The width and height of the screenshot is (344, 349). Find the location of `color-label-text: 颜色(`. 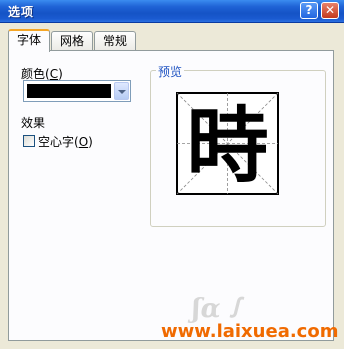

color-label-text: 颜色( is located at coordinates (35, 74).